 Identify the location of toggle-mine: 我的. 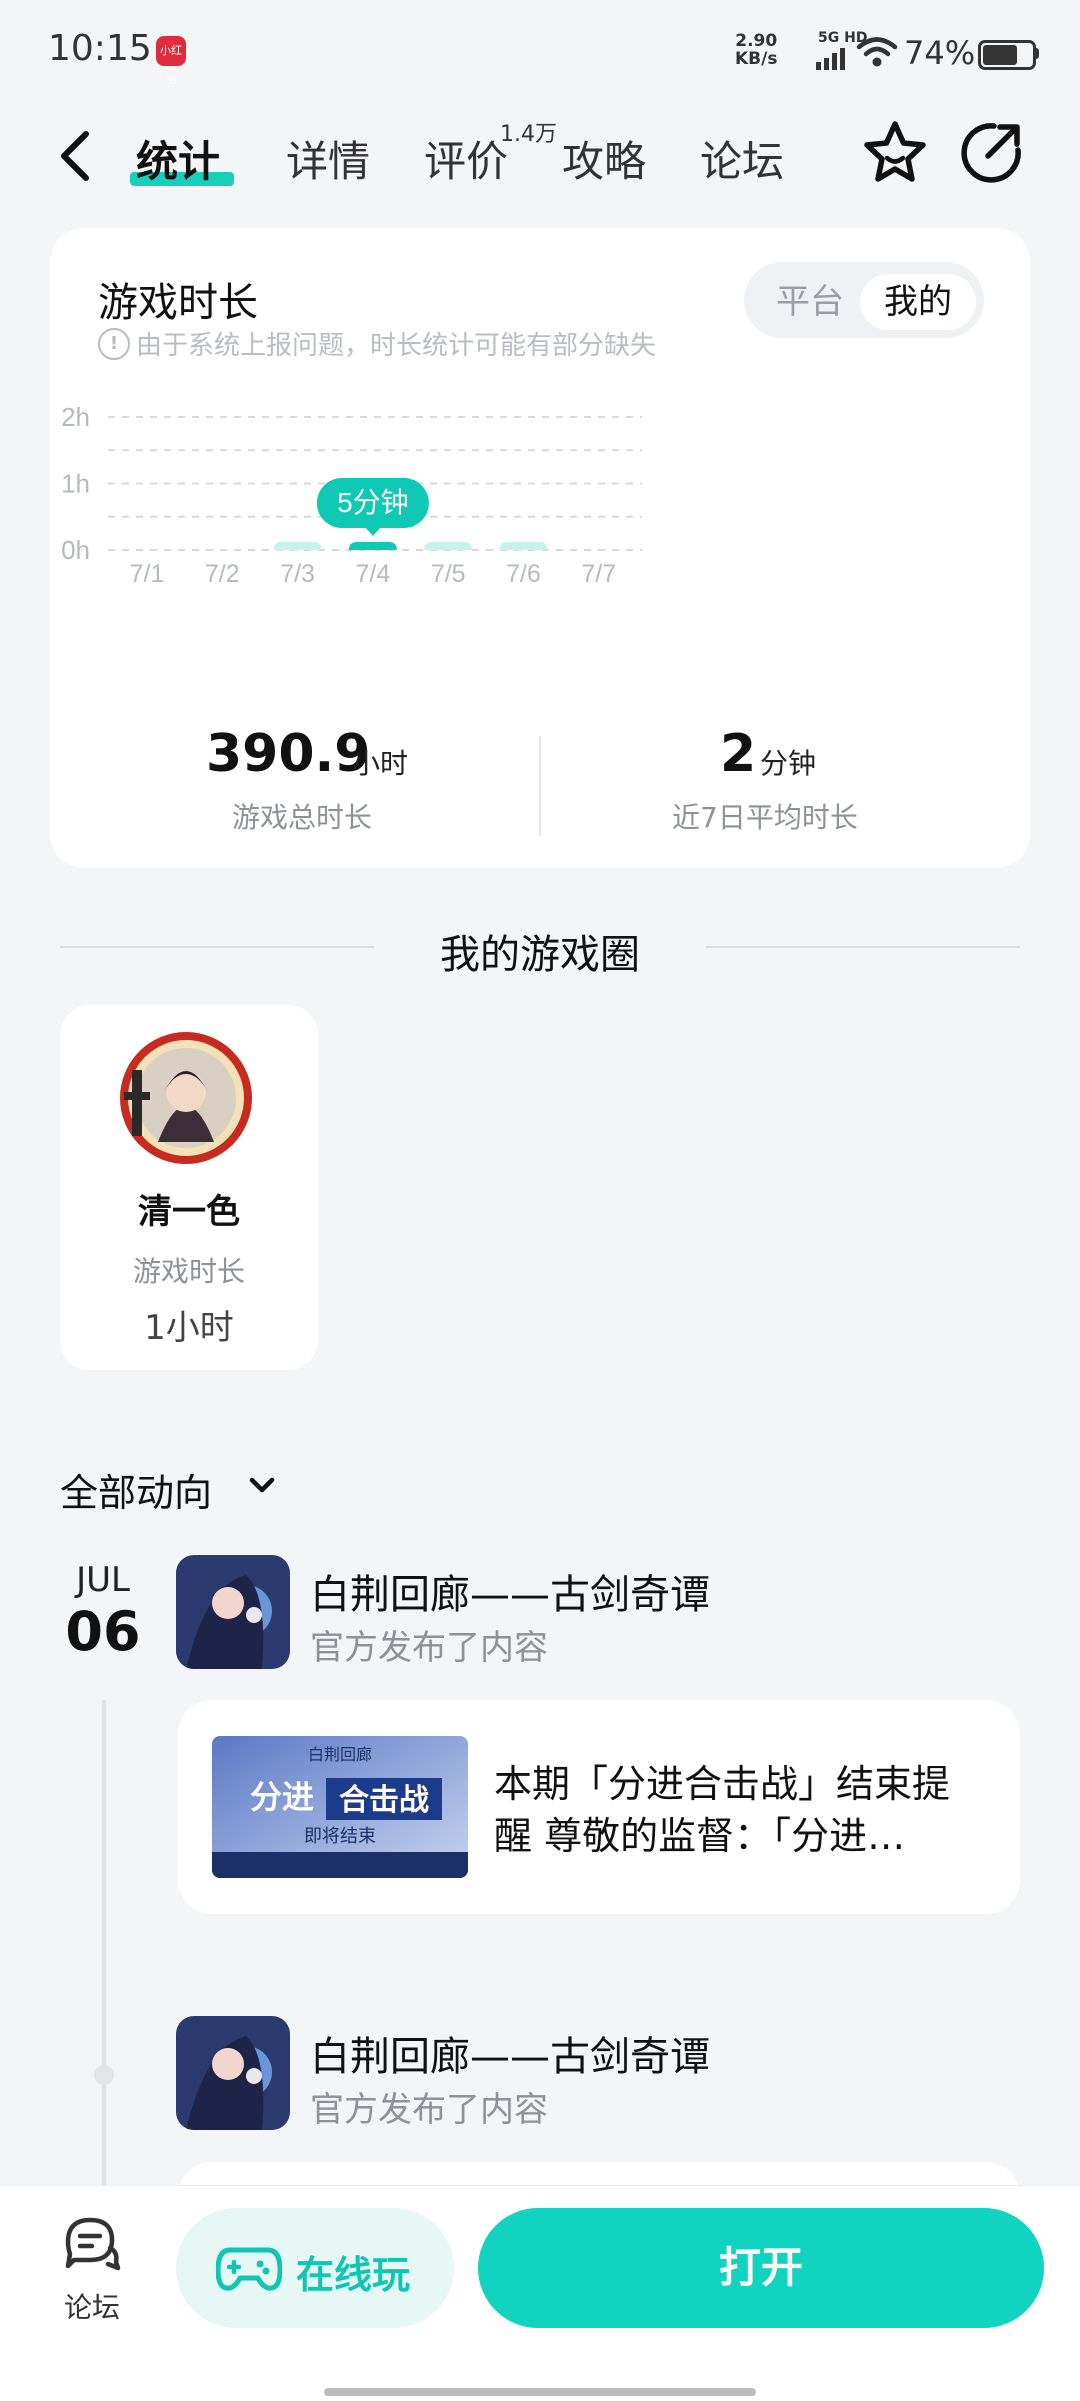
(918, 302).